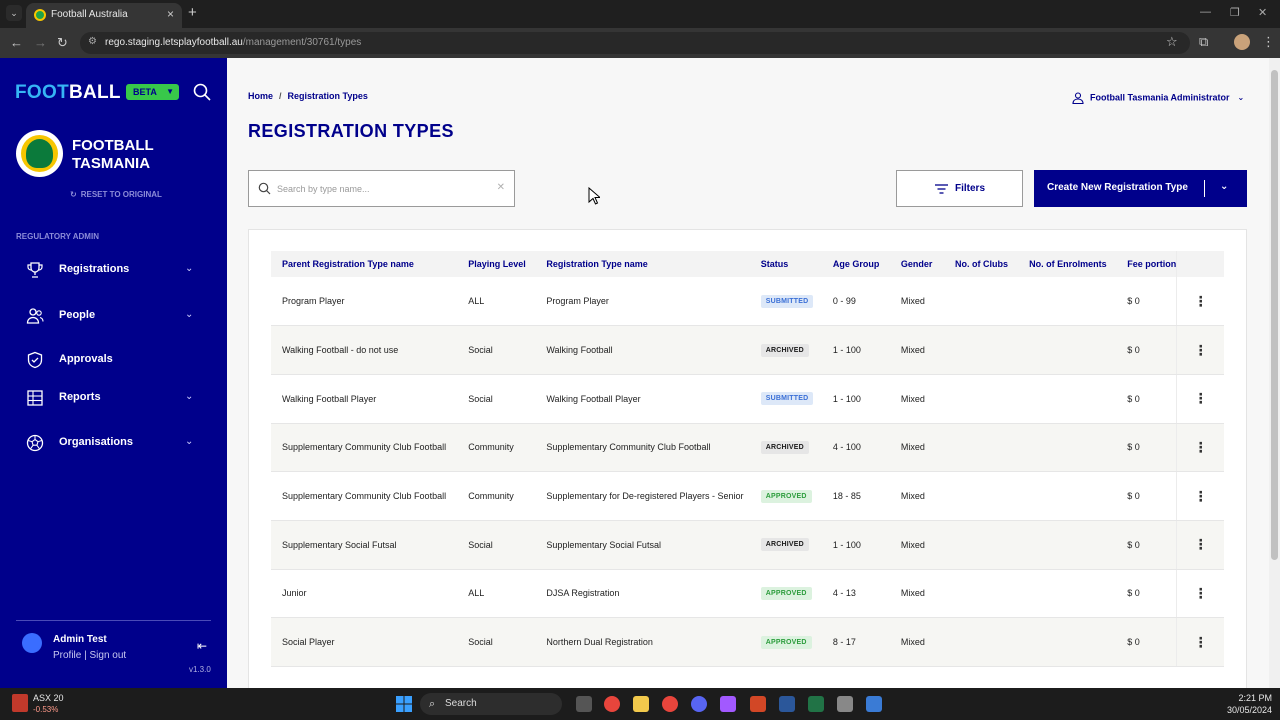 Image resolution: width=1280 pixels, height=720 pixels. What do you see at coordinates (959, 188) in the screenshot?
I see `filters-button: Filters` at bounding box center [959, 188].